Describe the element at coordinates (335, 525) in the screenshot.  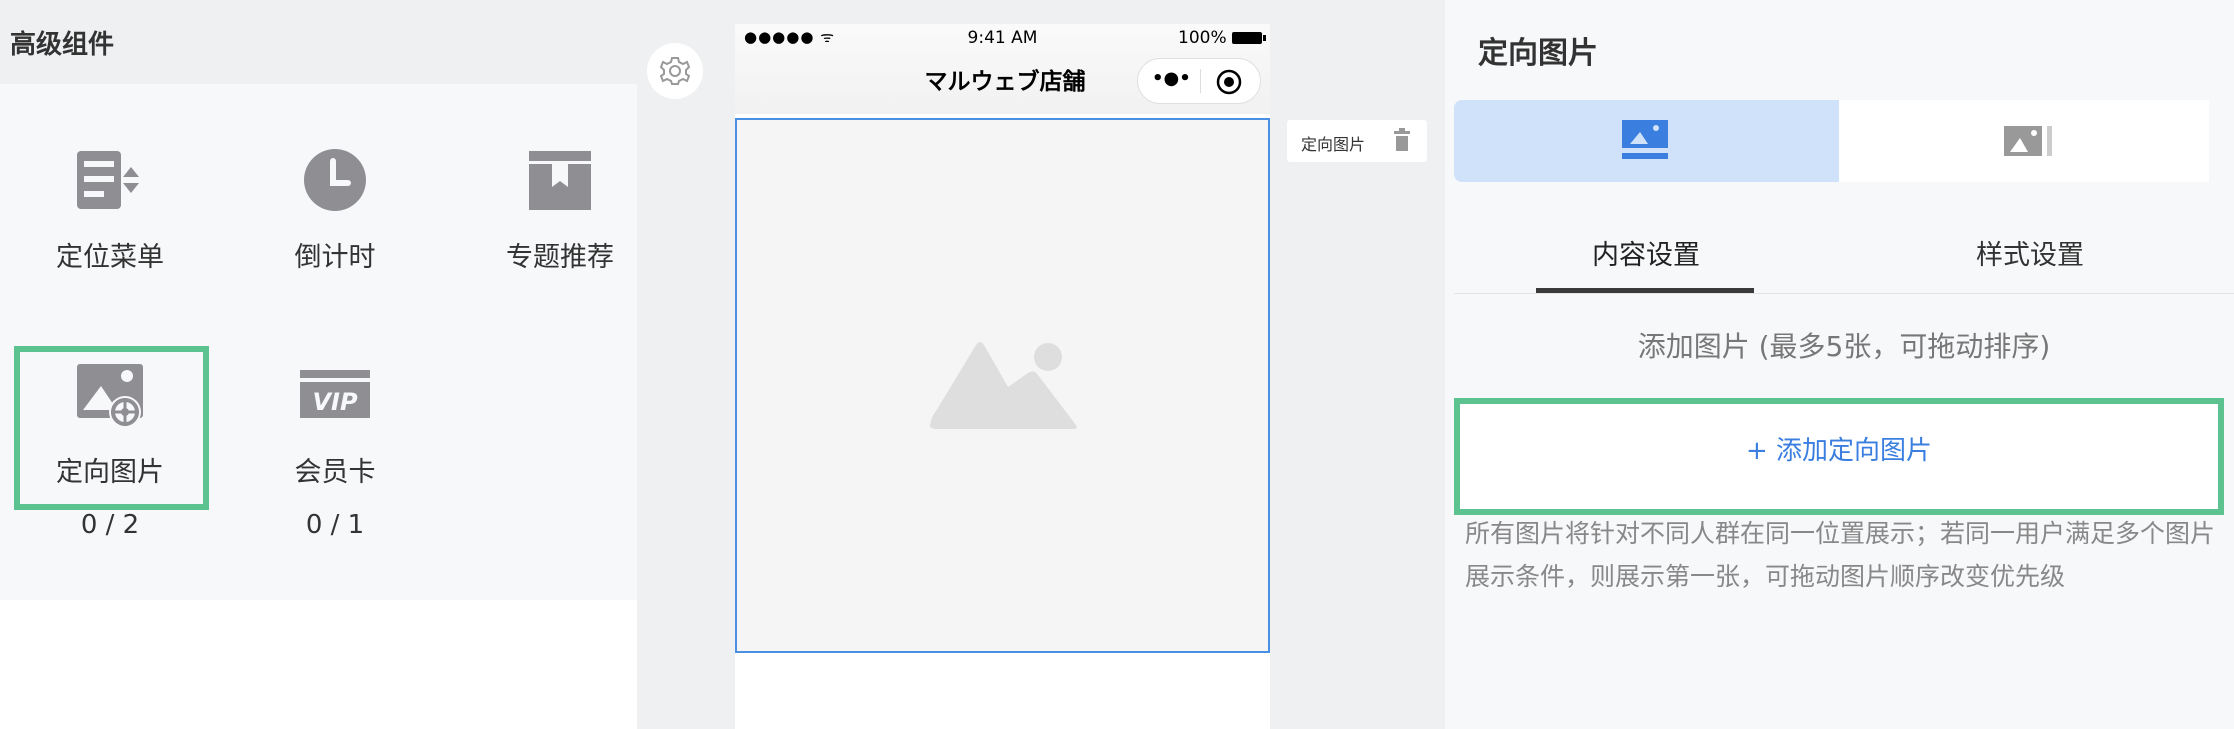
I see `component-usage-count: 0 / 1` at that location.